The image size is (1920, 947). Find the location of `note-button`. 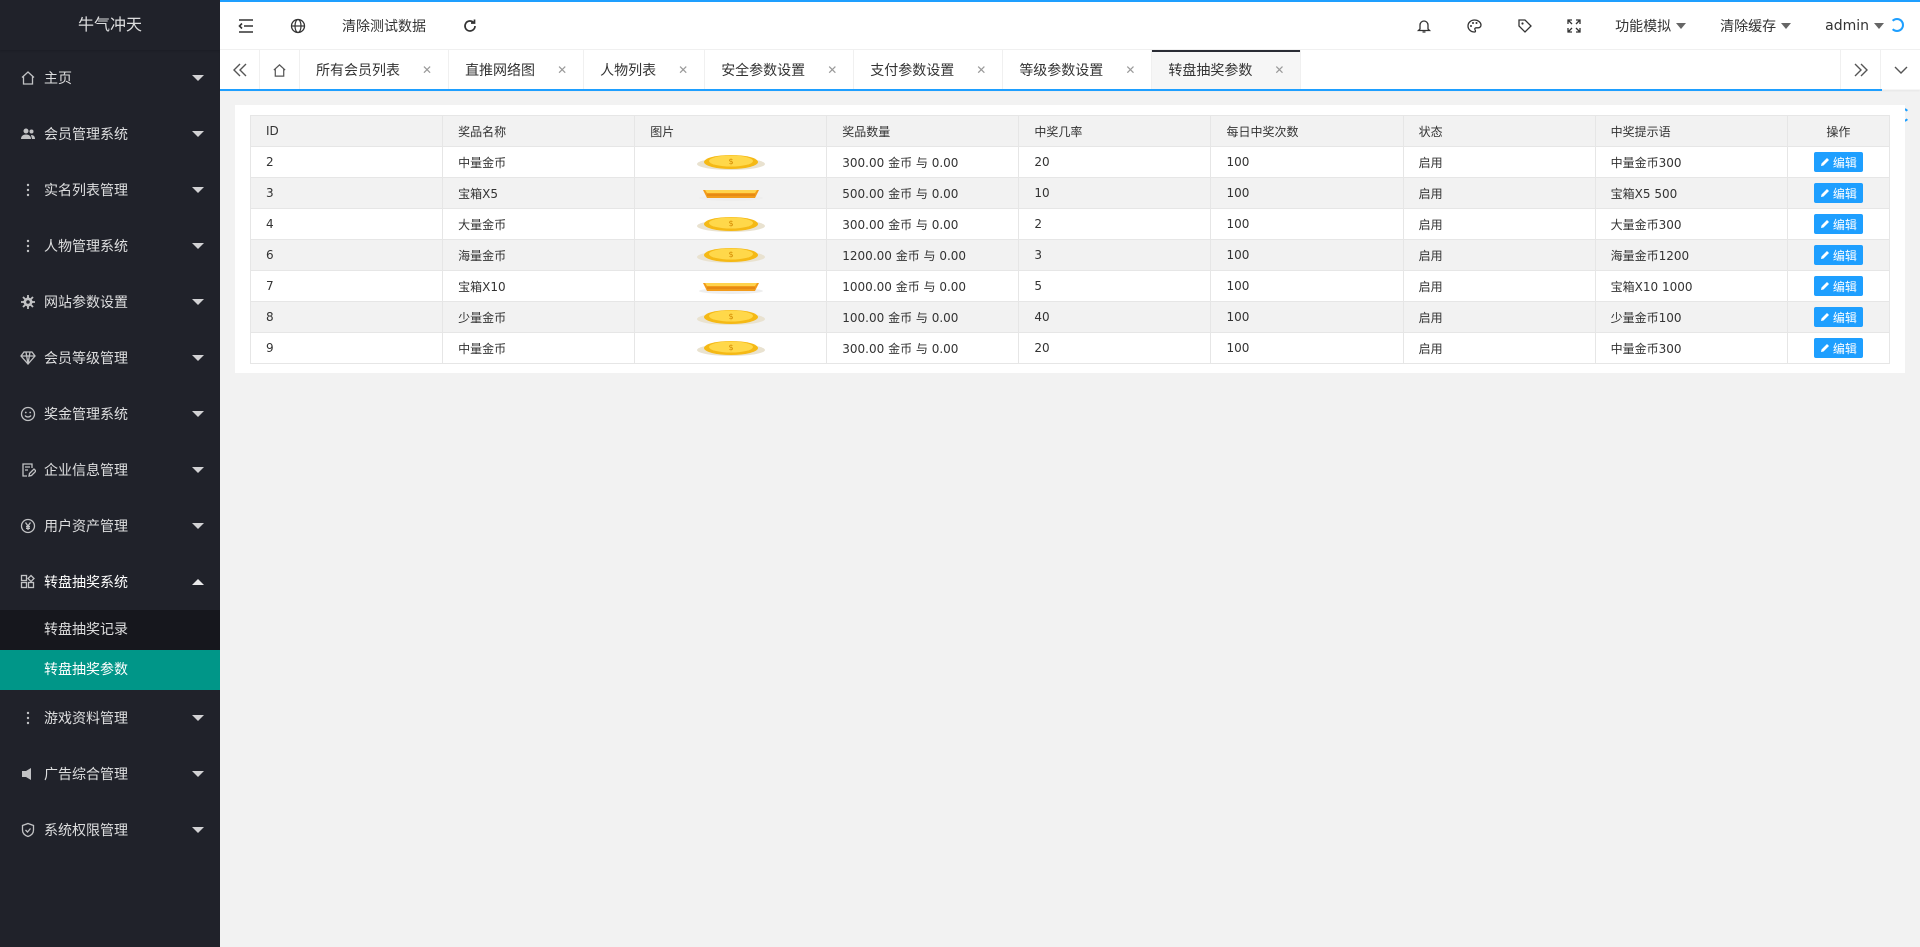

note-button is located at coordinates (1525, 25).